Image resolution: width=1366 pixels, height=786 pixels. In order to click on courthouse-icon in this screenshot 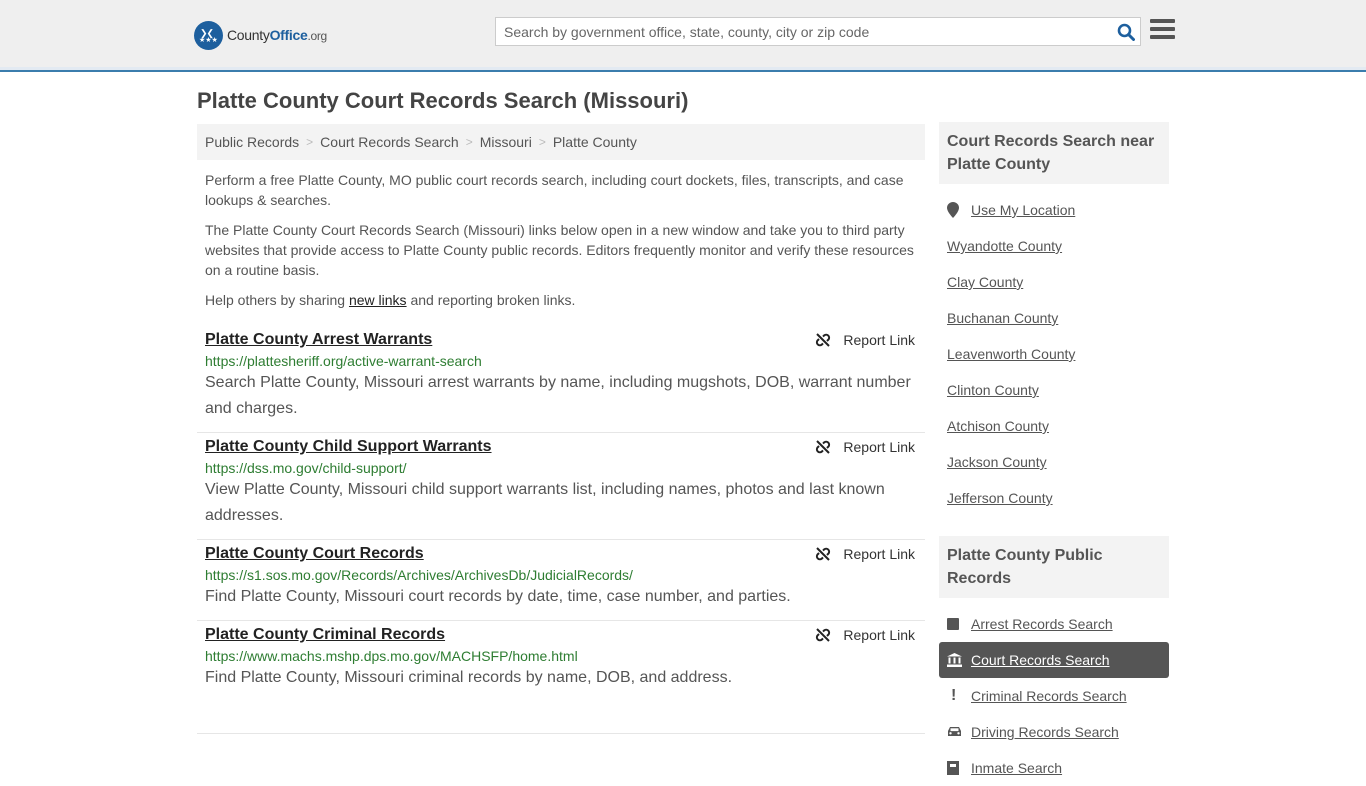, I will do `click(959, 660)`.